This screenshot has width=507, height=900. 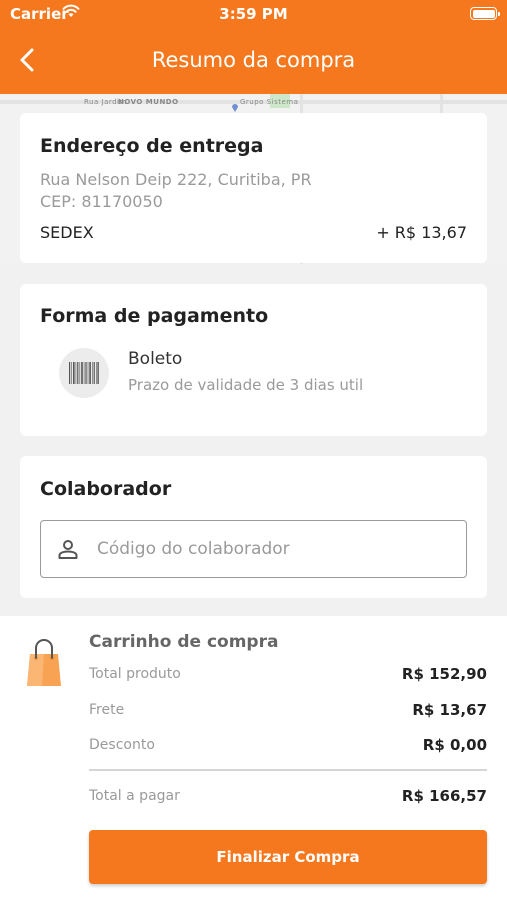 I want to click on collaborator-title: Colaborador, so click(x=106, y=489).